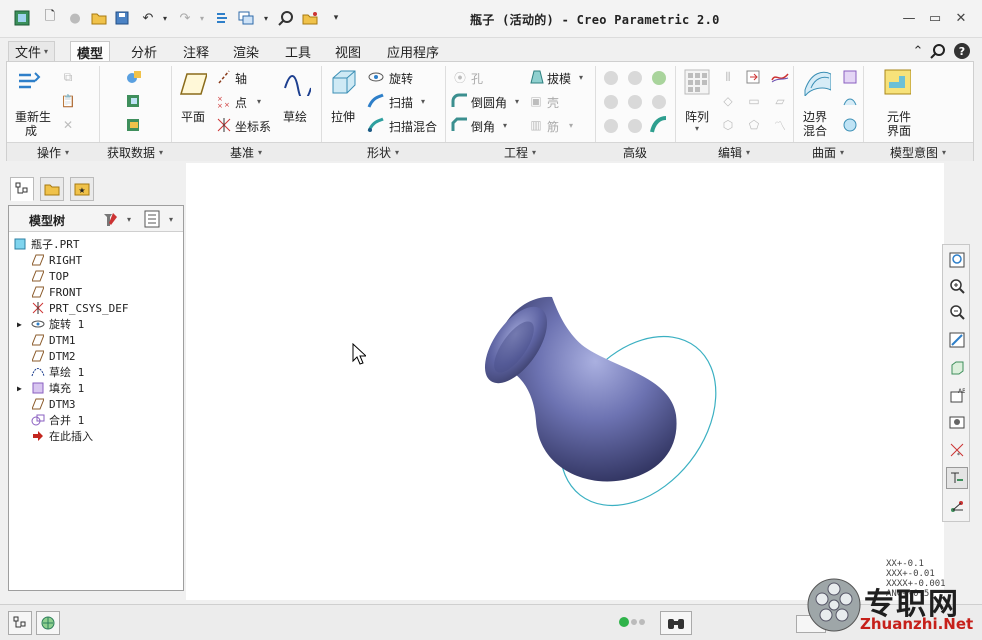 Image resolution: width=982 pixels, height=640 pixels. I want to click on merge-icon, so click(754, 77).